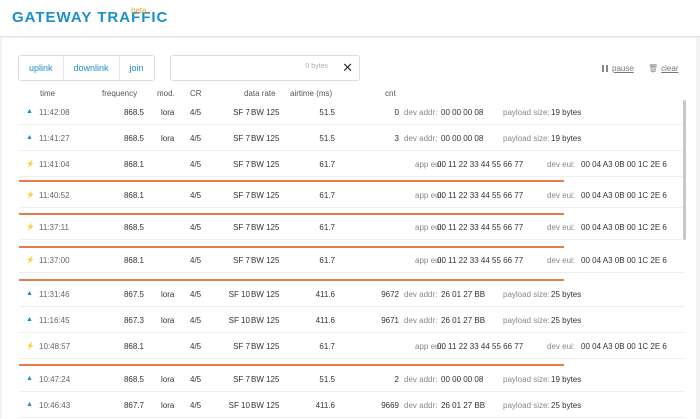  What do you see at coordinates (196, 93) in the screenshot?
I see `col-cr: CR` at bounding box center [196, 93].